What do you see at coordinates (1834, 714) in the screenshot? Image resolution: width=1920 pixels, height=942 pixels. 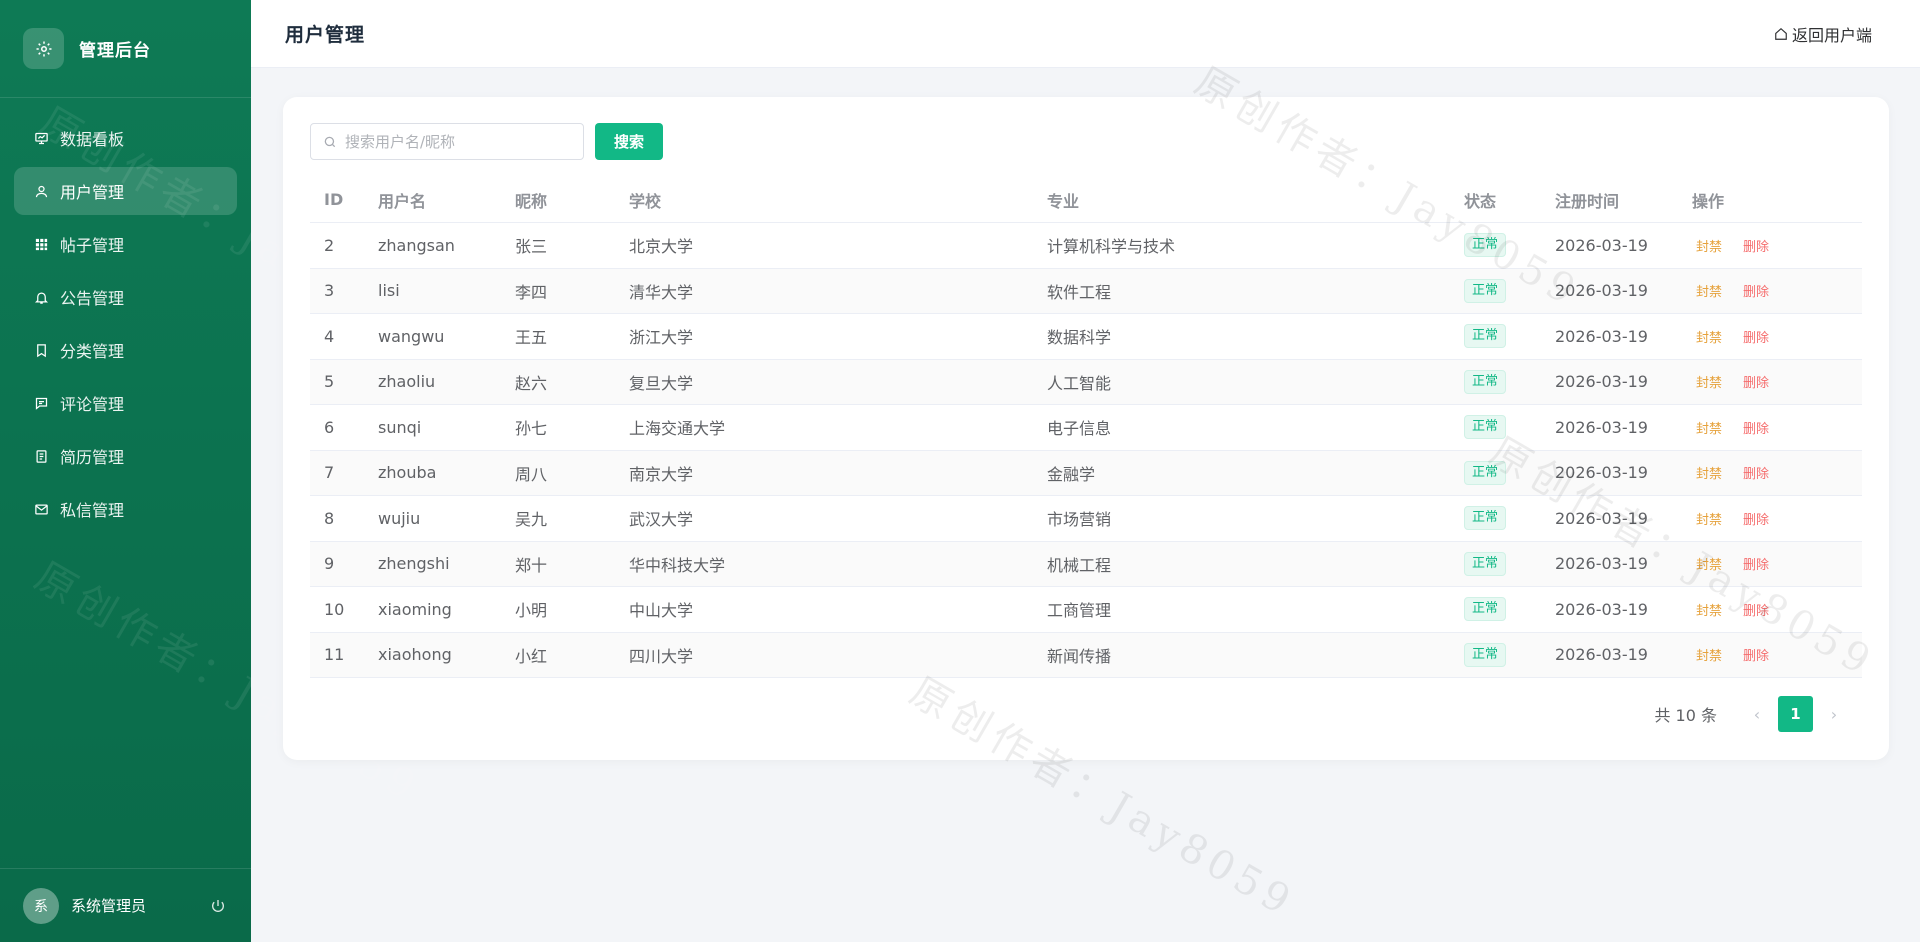 I see `next-page-icon: ›` at bounding box center [1834, 714].